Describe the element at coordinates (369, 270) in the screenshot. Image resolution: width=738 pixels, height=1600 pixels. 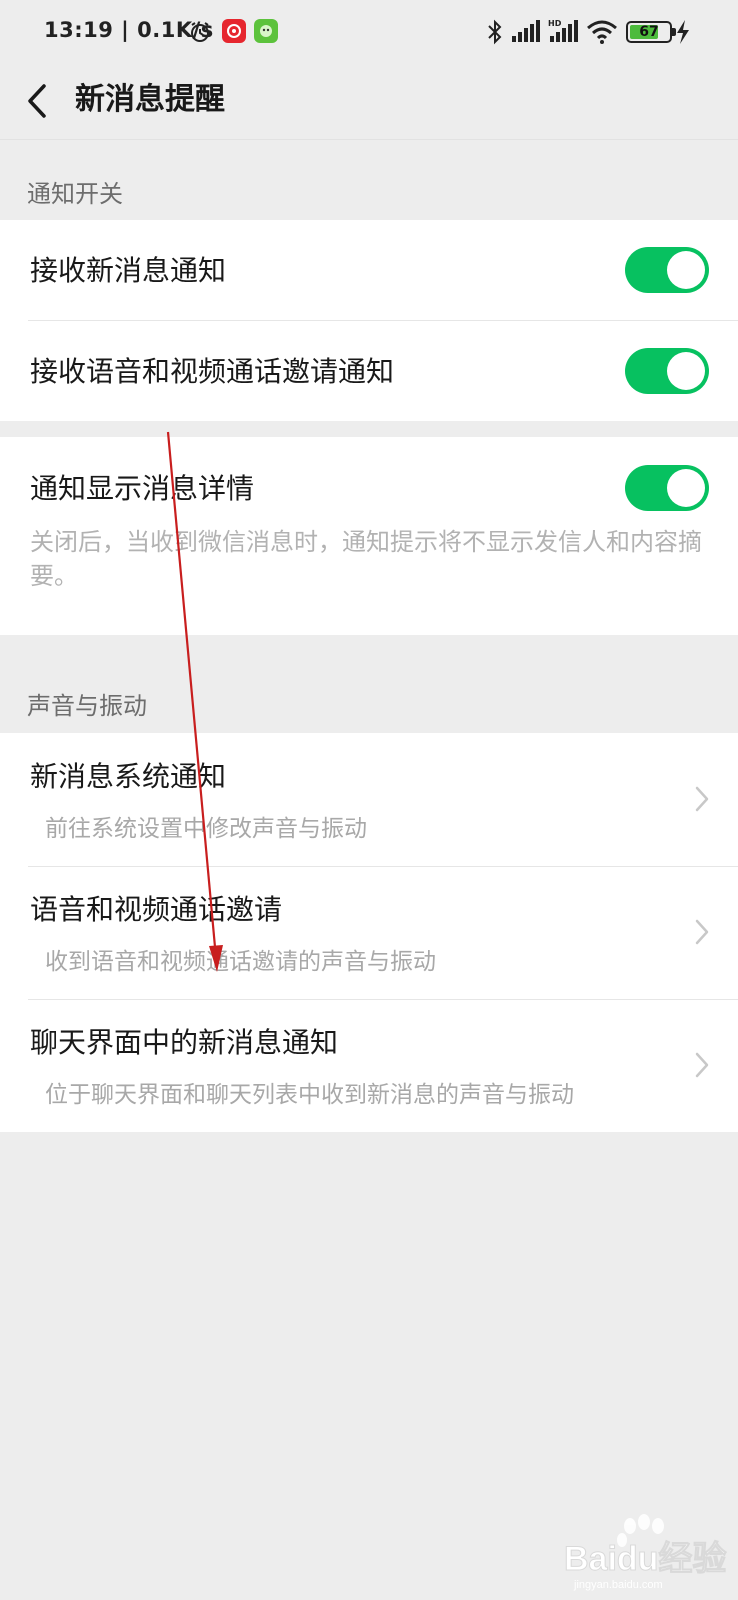
I see `row-receive-new: 接收新消息通知` at that location.